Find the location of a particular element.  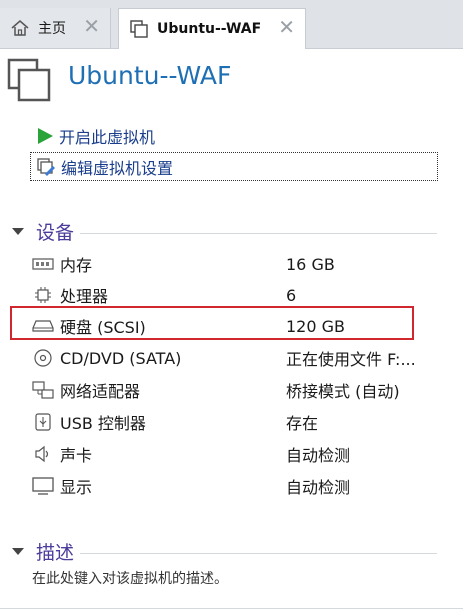

start-vm-label: 开启此虚拟机 is located at coordinates (107, 137).